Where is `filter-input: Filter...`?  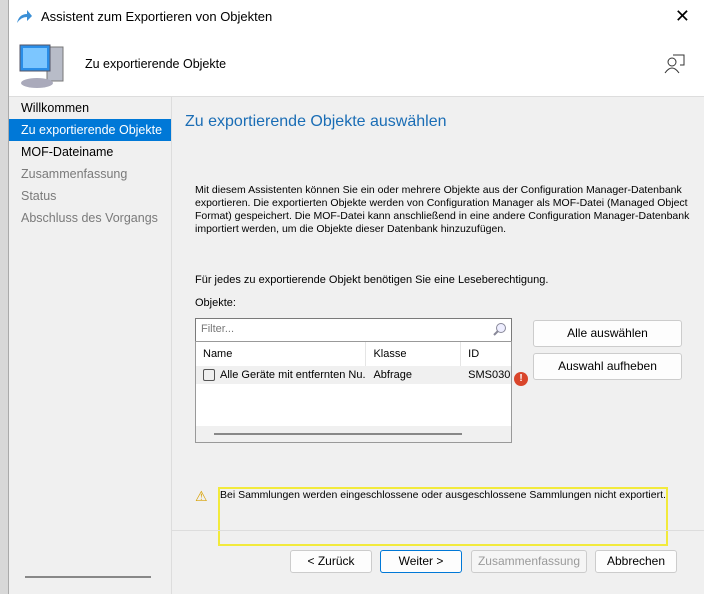 filter-input: Filter... is located at coordinates (353, 329).